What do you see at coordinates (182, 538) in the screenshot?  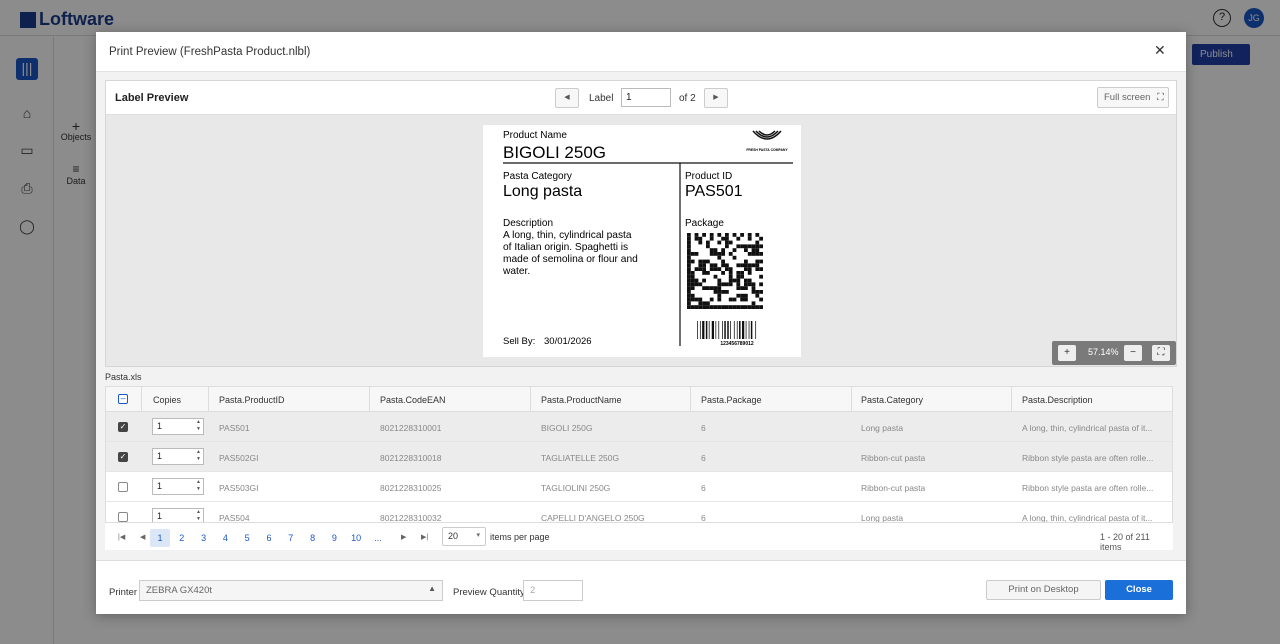 I see `page-link: 2` at bounding box center [182, 538].